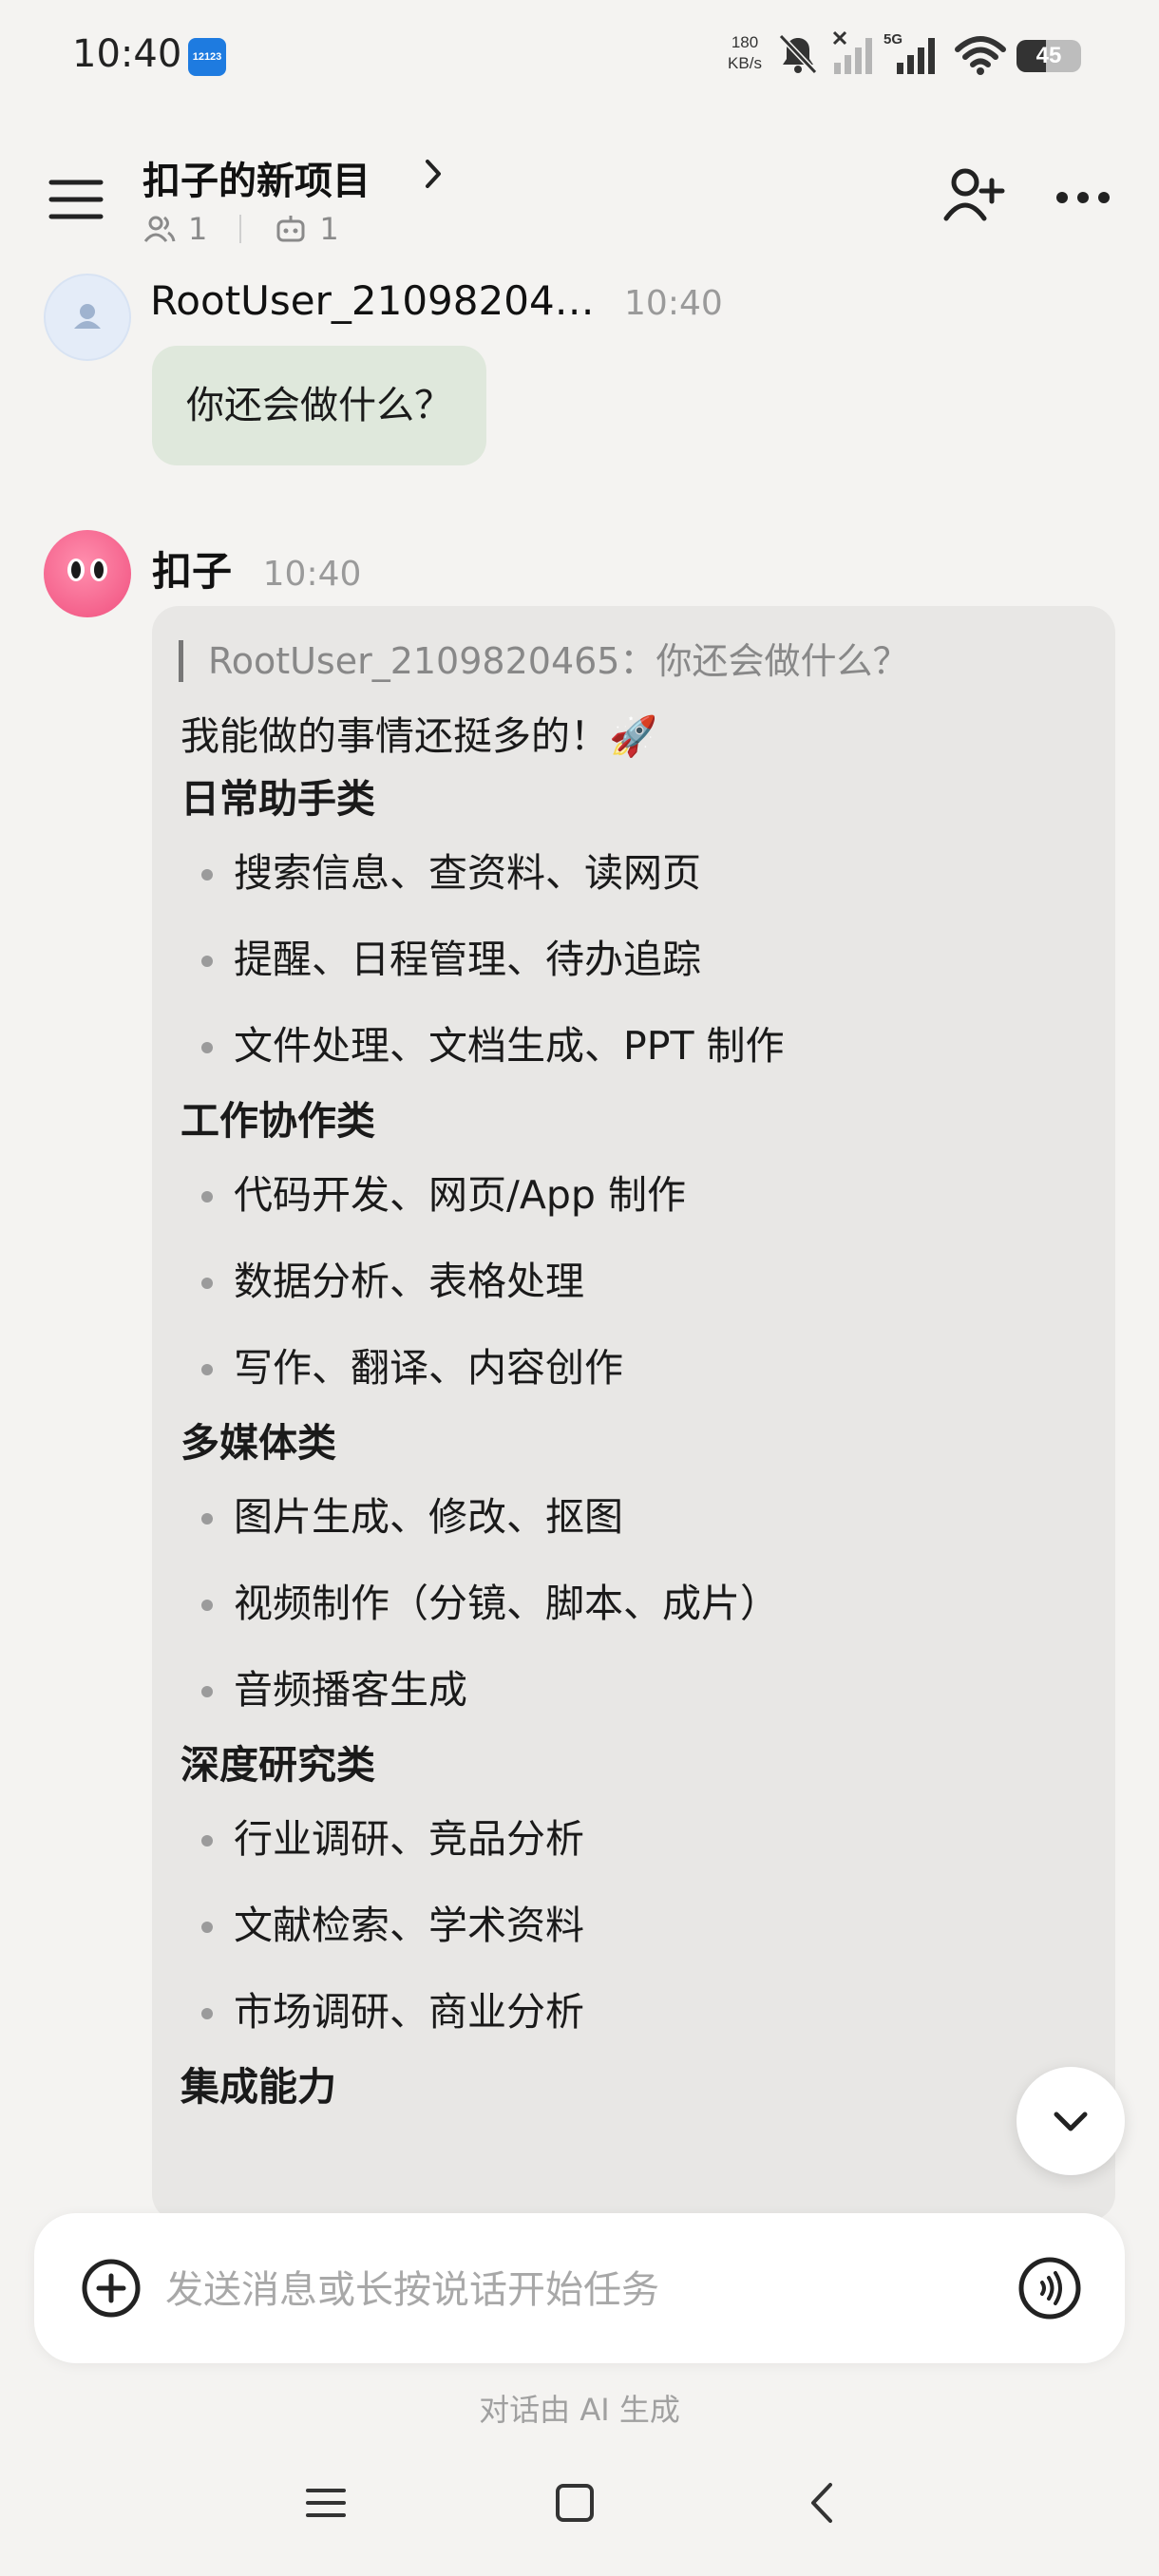 The width and height of the screenshot is (1159, 2576). I want to click on mute-icon, so click(798, 54).